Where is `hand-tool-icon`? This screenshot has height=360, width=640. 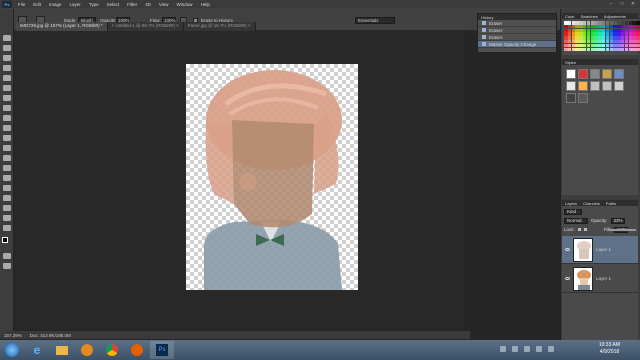
hand-tool-icon is located at coordinates (7, 218).